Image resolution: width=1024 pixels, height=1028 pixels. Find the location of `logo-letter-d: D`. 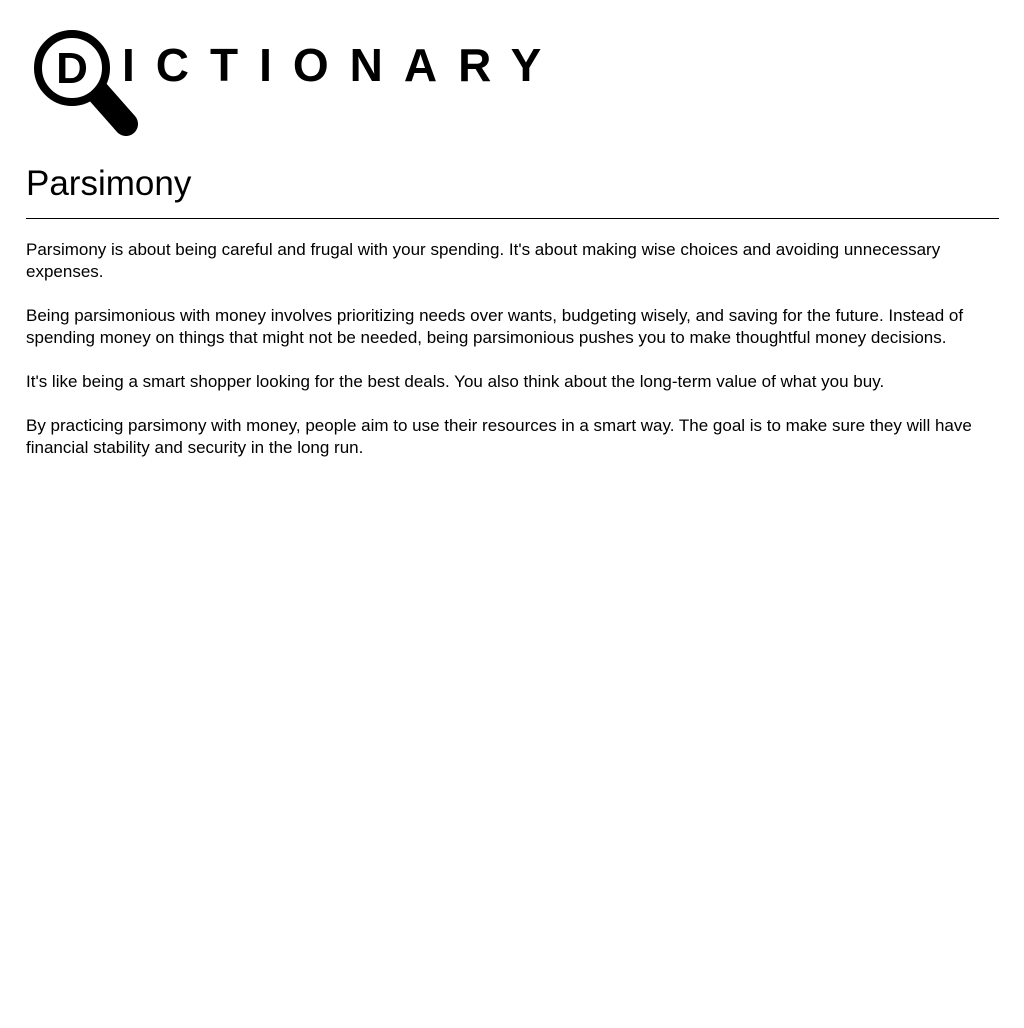

logo-letter-d: D is located at coordinates (72, 68).